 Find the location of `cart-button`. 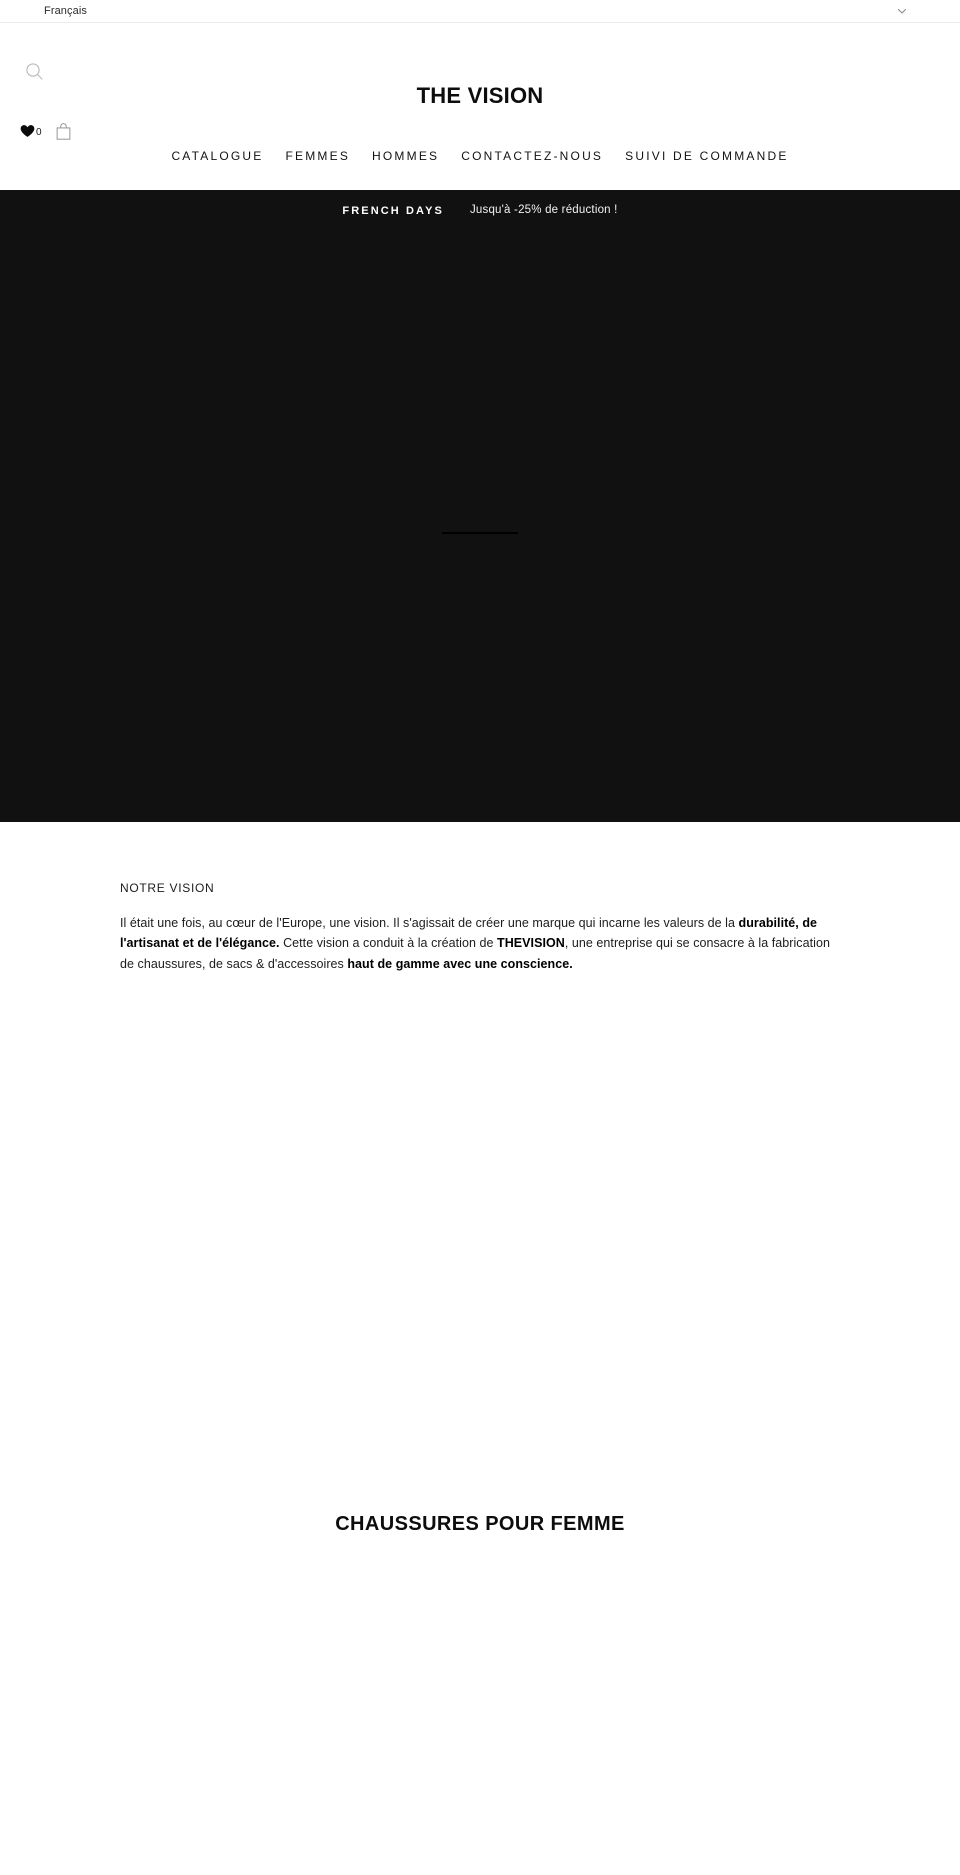

cart-button is located at coordinates (63, 133).